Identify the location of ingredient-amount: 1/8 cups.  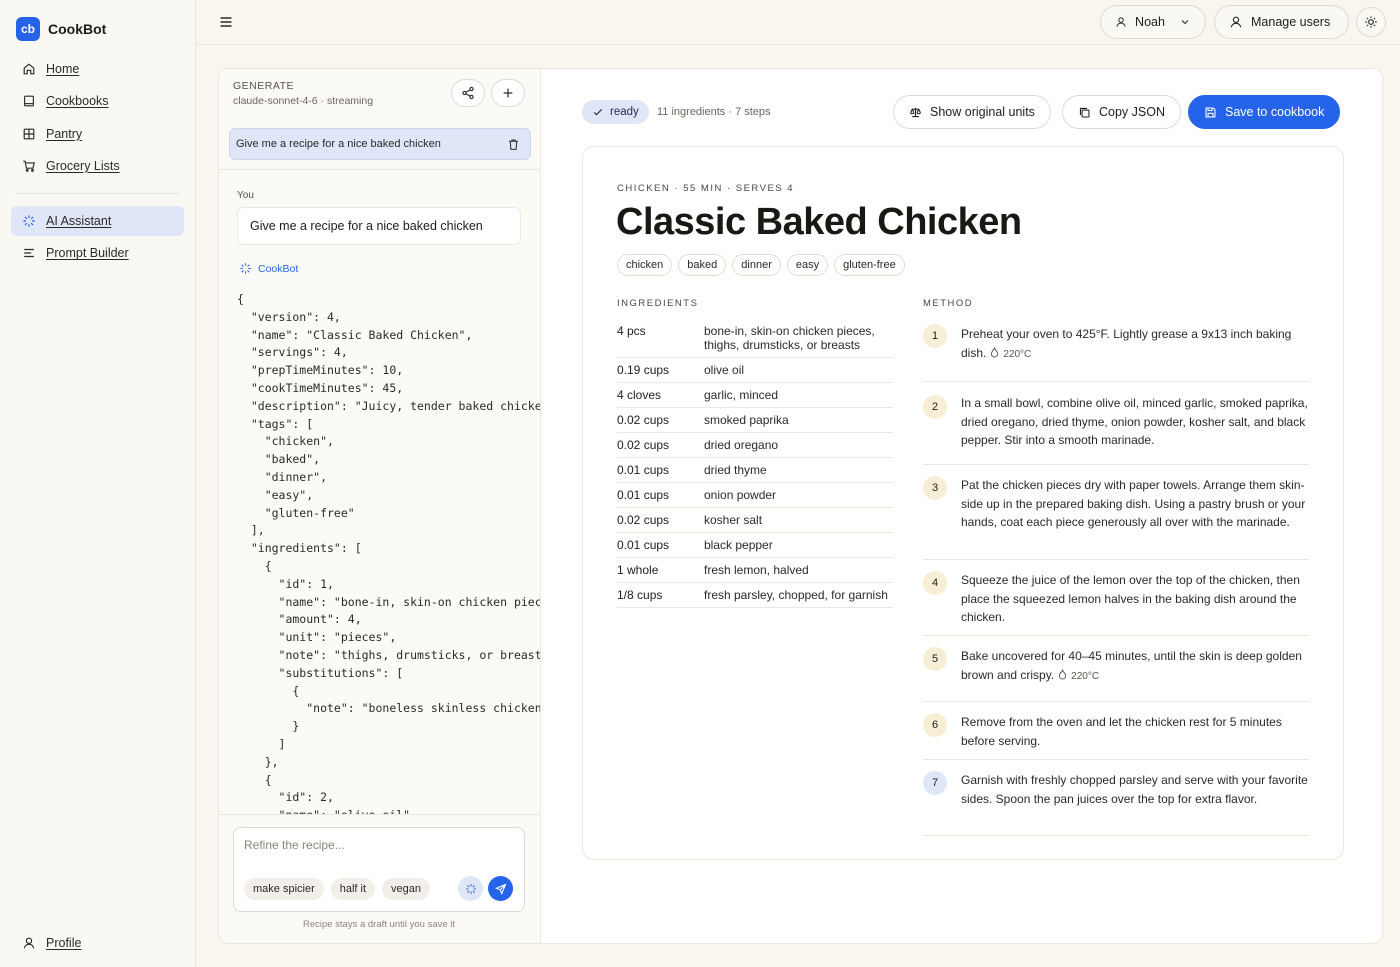
(640, 595).